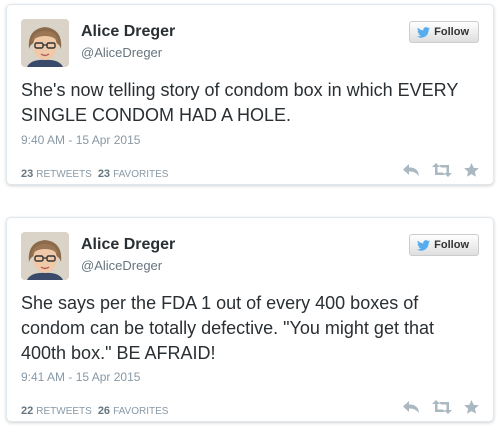 Image resolution: width=500 pixels, height=432 pixels. What do you see at coordinates (80, 377) in the screenshot?
I see `tweet-timestamp: 9:41 AM - 15 Apr 2015` at bounding box center [80, 377].